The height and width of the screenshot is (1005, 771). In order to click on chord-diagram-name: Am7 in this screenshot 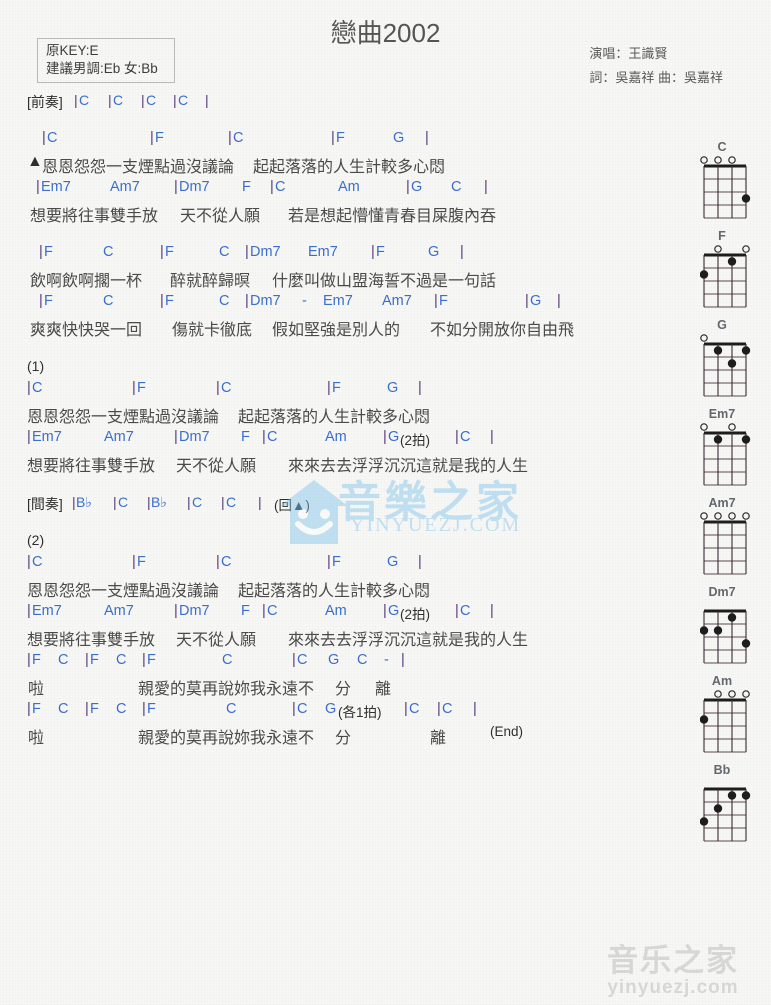, I will do `click(722, 503)`.